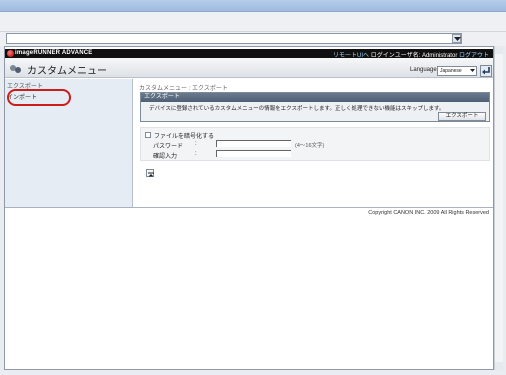 This screenshot has width=506, height=375. I want to click on scroll-up-arrow, so click(499, 50).